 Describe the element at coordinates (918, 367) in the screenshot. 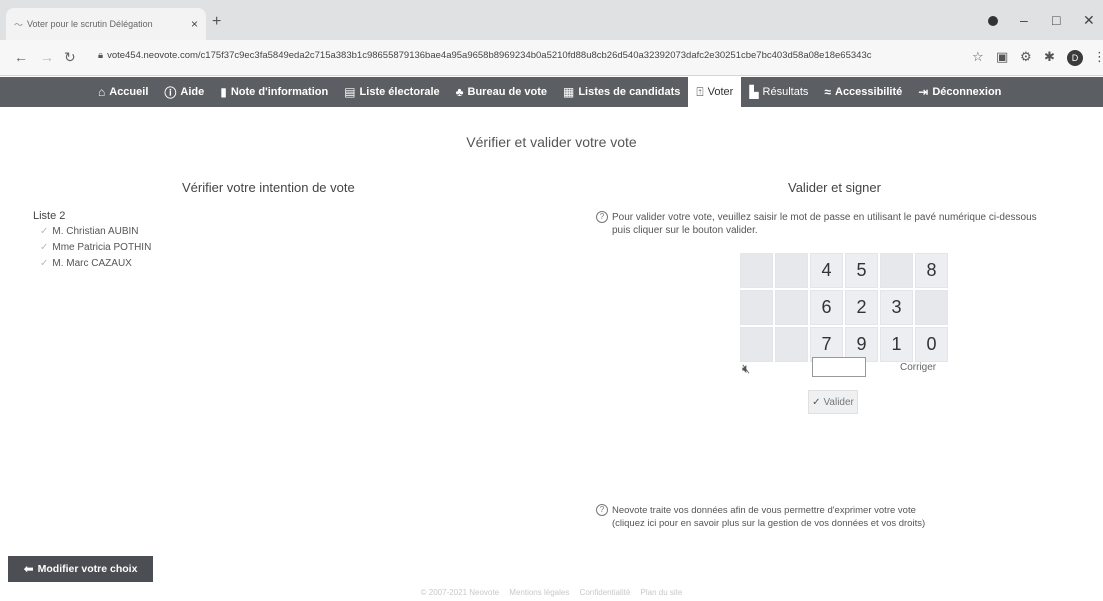

I see `correct-button: Corriger` at that location.